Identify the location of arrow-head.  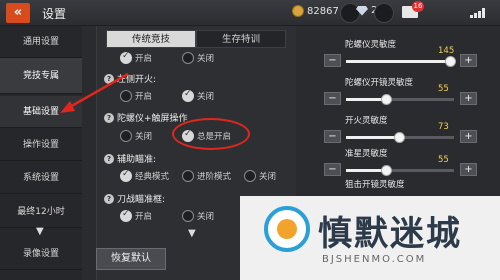
(67, 107).